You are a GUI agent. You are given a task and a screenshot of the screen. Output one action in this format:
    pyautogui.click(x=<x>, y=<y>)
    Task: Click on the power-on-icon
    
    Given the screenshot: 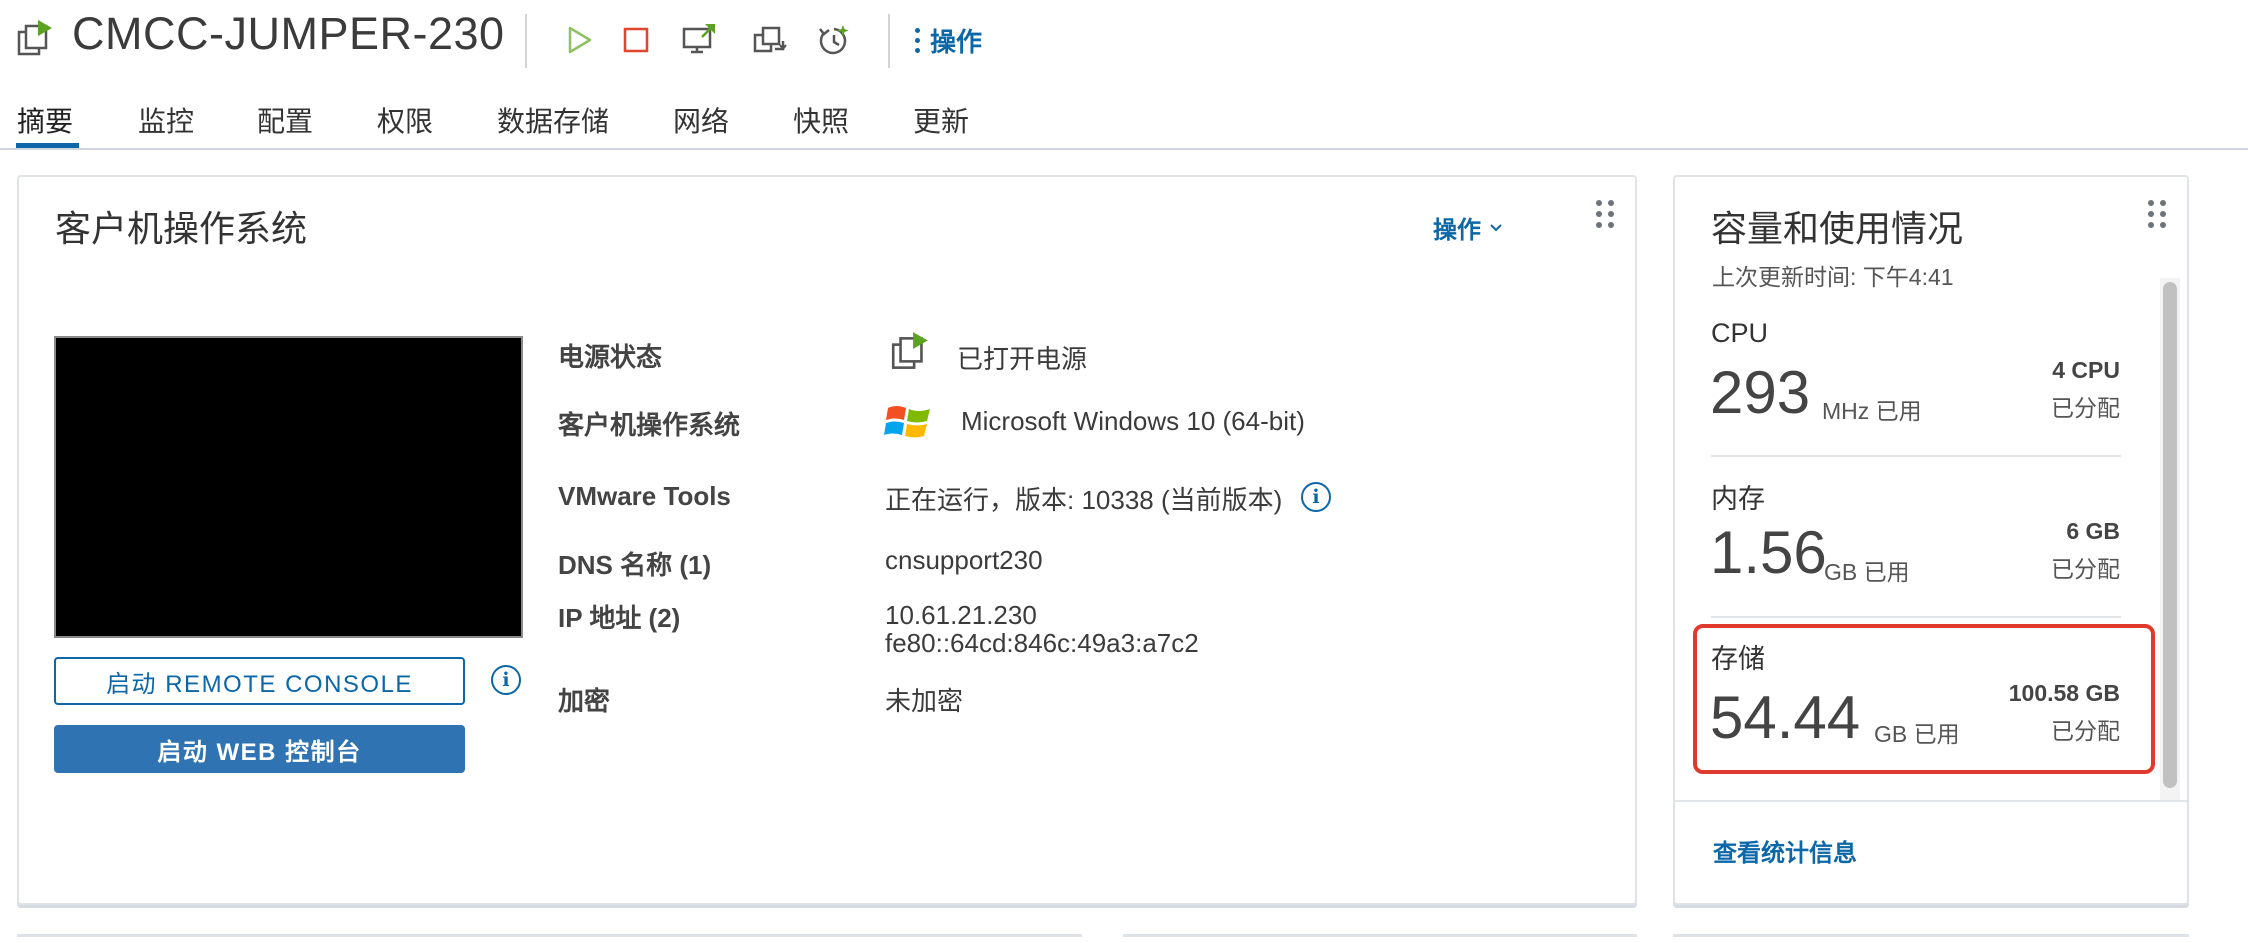 What is the action you would take?
    pyautogui.click(x=579, y=40)
    